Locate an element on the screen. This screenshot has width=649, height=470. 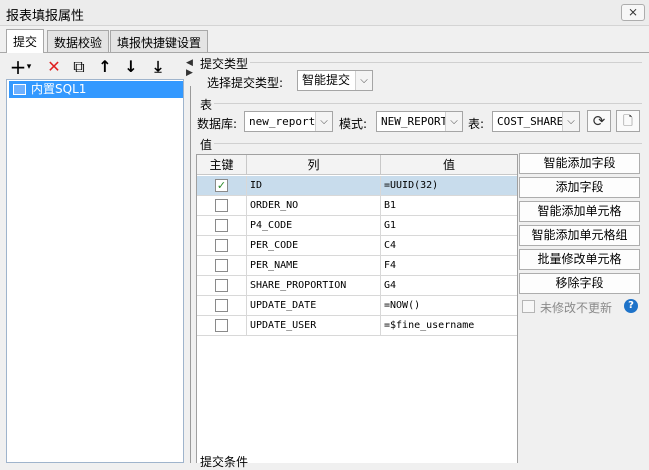
value-cell: C4 is located at coordinates (449, 246).